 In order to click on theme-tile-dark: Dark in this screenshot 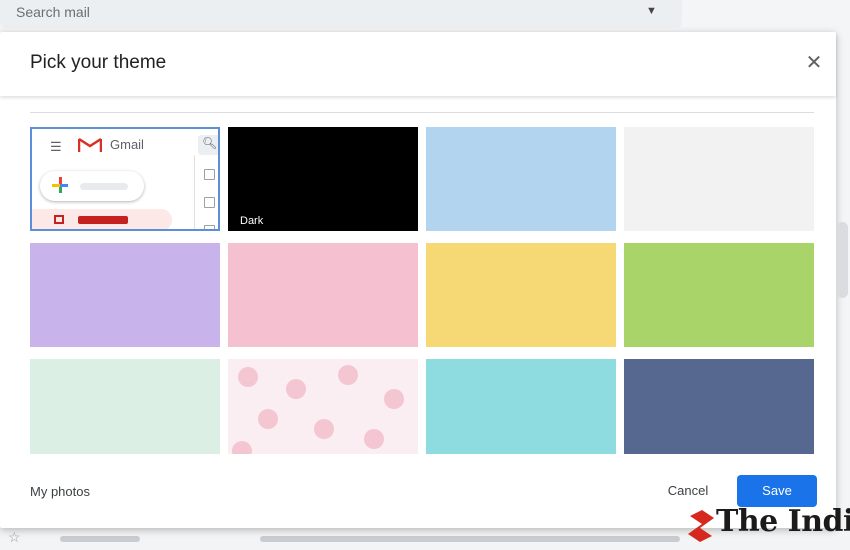, I will do `click(323, 179)`.